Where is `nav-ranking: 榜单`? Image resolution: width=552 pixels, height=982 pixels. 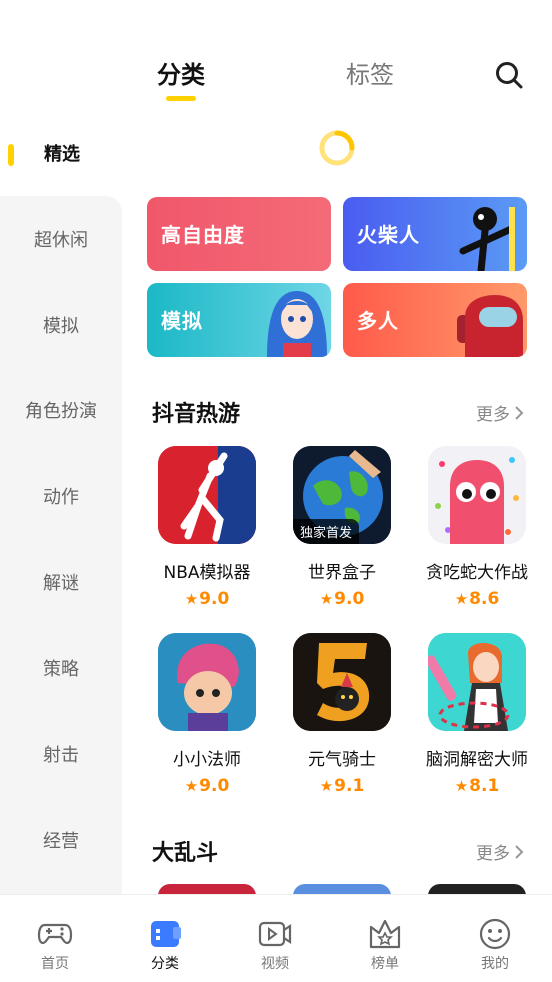 nav-ranking: 榜单 is located at coordinates (385, 944).